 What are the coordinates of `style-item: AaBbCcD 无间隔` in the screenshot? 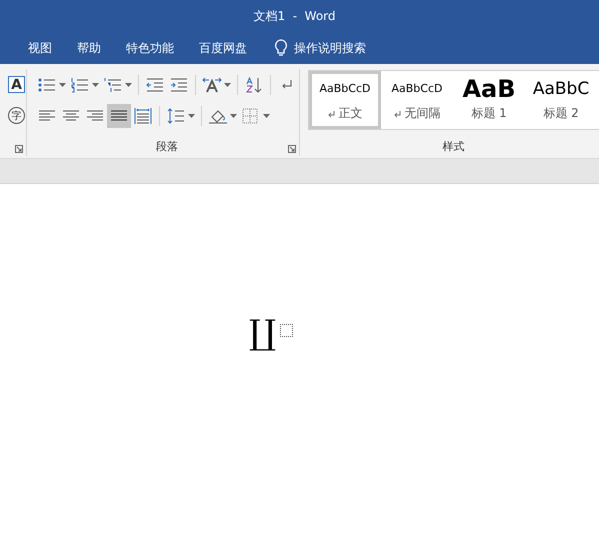 It's located at (417, 100).